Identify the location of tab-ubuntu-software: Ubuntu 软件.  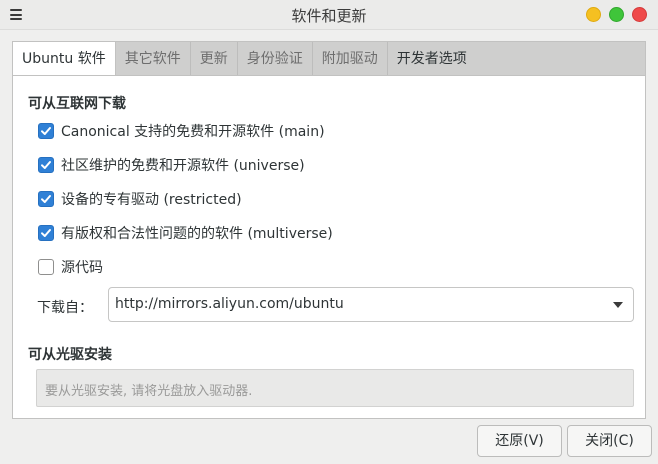
(64, 59).